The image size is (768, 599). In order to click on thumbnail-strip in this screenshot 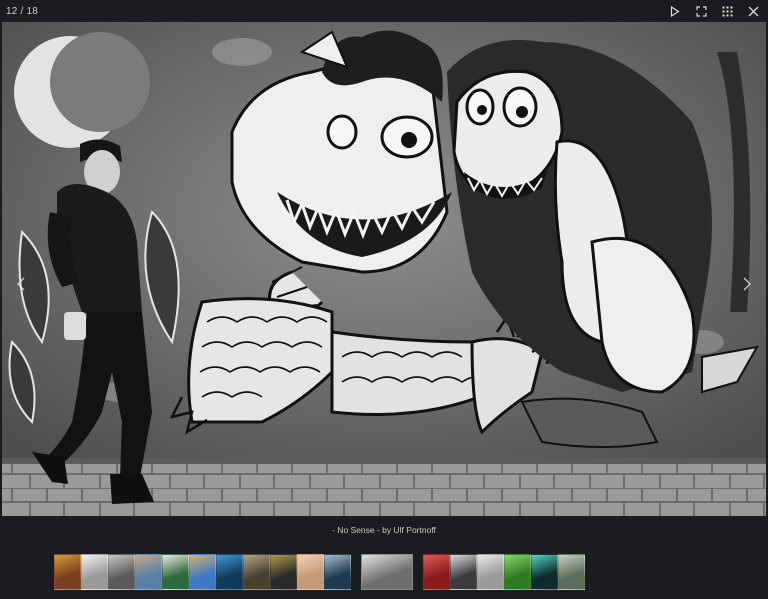, I will do `click(384, 572)`.